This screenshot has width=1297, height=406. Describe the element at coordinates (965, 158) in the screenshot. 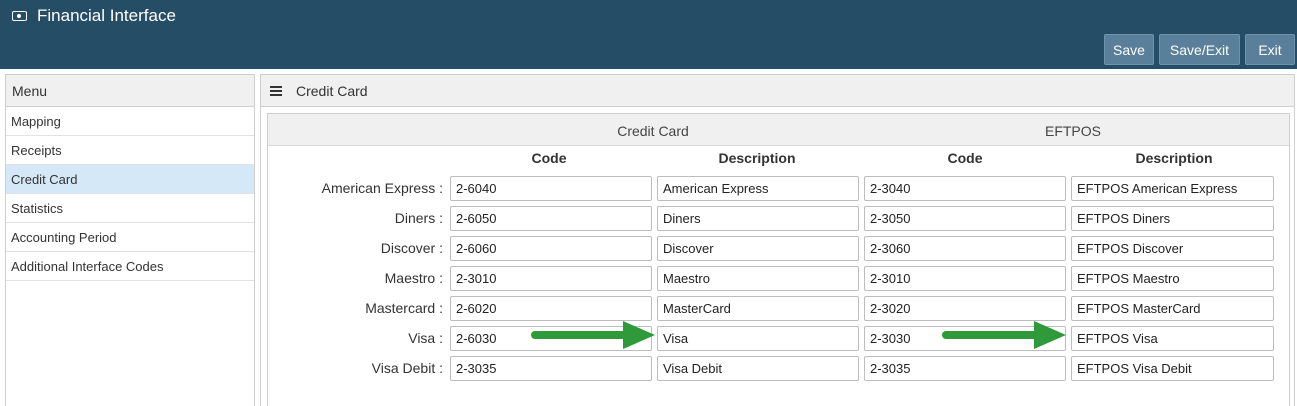

I see `column-header-eftpos-code: Code` at that location.